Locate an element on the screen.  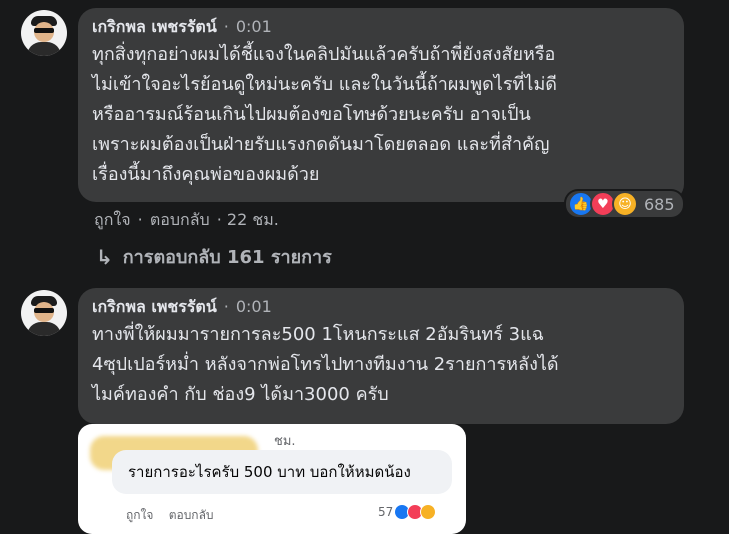
reply-arrow-icon: ↳ is located at coordinates (104, 256).